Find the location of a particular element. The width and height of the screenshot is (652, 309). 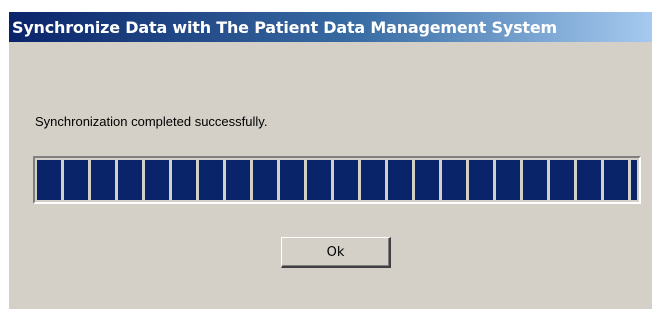

progress-fill is located at coordinates (337, 180).